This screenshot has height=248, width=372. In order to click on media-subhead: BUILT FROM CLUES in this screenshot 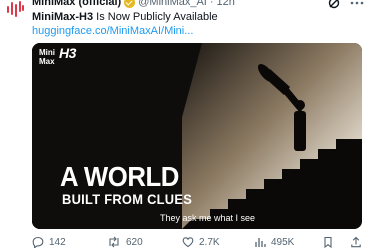, I will do `click(127, 199)`.